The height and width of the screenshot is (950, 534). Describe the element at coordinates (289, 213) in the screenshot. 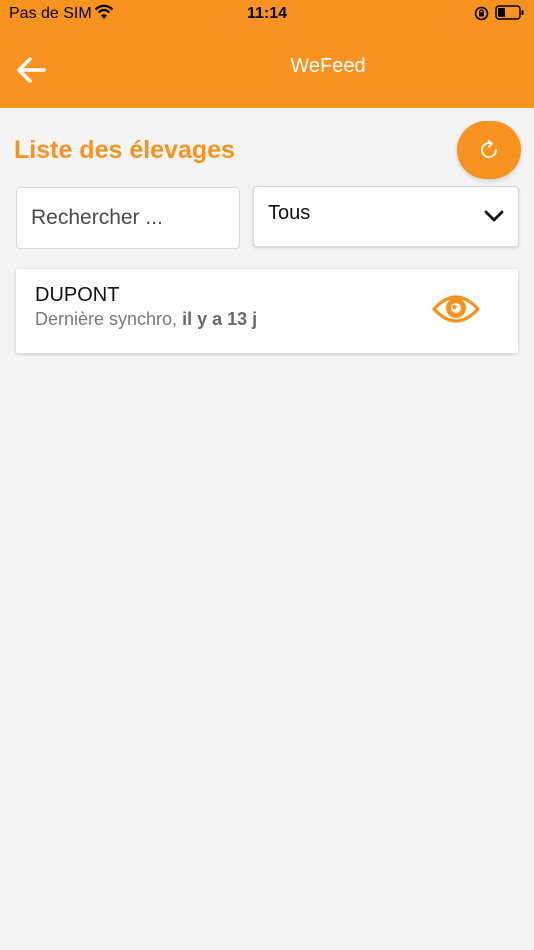

I see `filter-select-value: Tous` at that location.